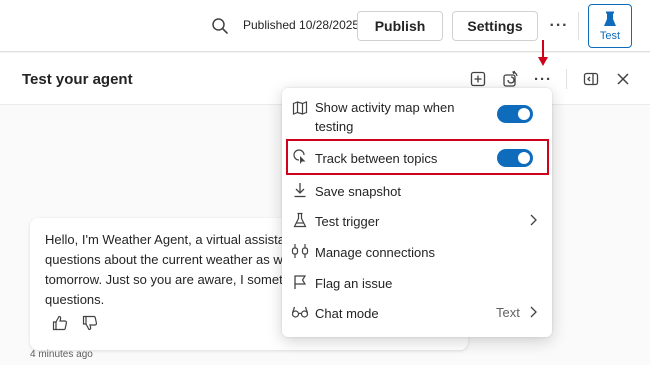 This screenshot has height=365, width=650. Describe the element at coordinates (347, 221) in the screenshot. I see `menu-item-label: Test trigger` at that location.